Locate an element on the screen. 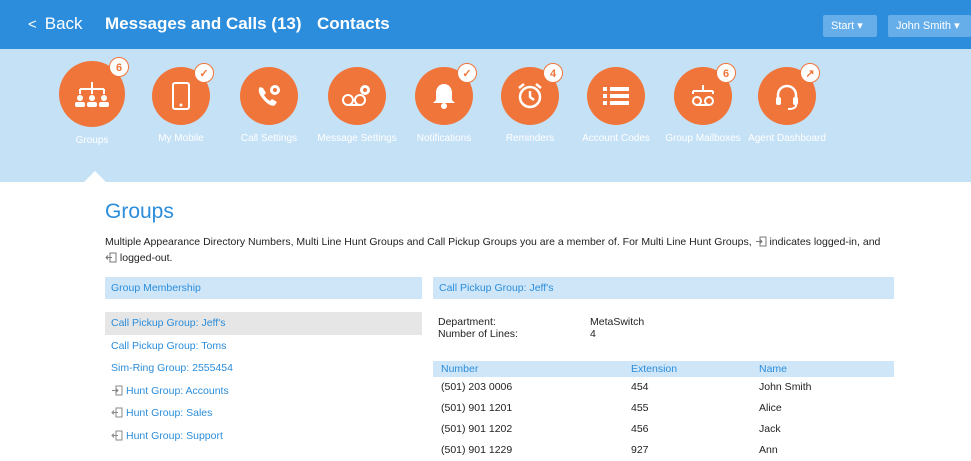 This screenshot has width=971, height=461. feature-label: Reminders is located at coordinates (530, 138).